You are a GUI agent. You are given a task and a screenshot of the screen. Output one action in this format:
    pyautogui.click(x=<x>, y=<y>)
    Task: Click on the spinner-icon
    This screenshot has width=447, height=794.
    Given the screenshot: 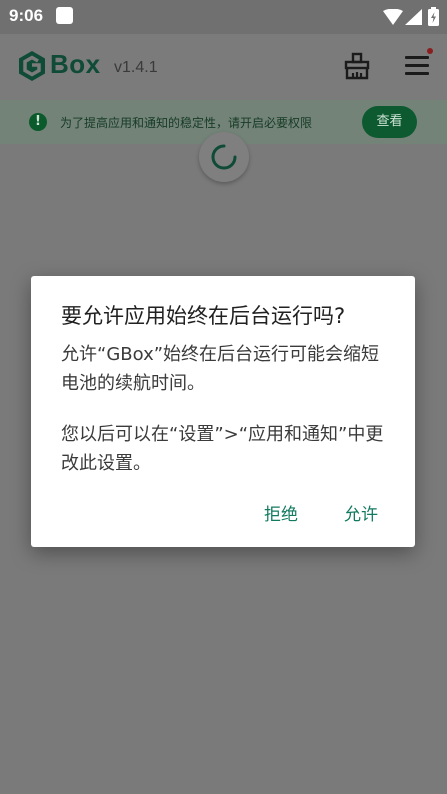 What is the action you would take?
    pyautogui.click(x=224, y=157)
    